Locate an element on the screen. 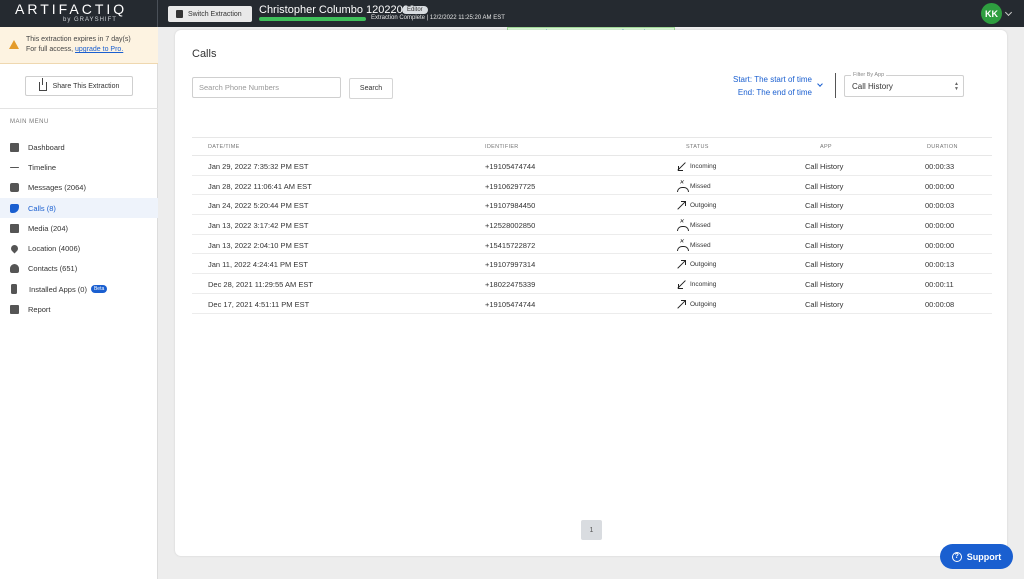 Image resolution: width=1024 pixels, height=579 pixels. range-end: End: The end of time is located at coordinates (774, 92).